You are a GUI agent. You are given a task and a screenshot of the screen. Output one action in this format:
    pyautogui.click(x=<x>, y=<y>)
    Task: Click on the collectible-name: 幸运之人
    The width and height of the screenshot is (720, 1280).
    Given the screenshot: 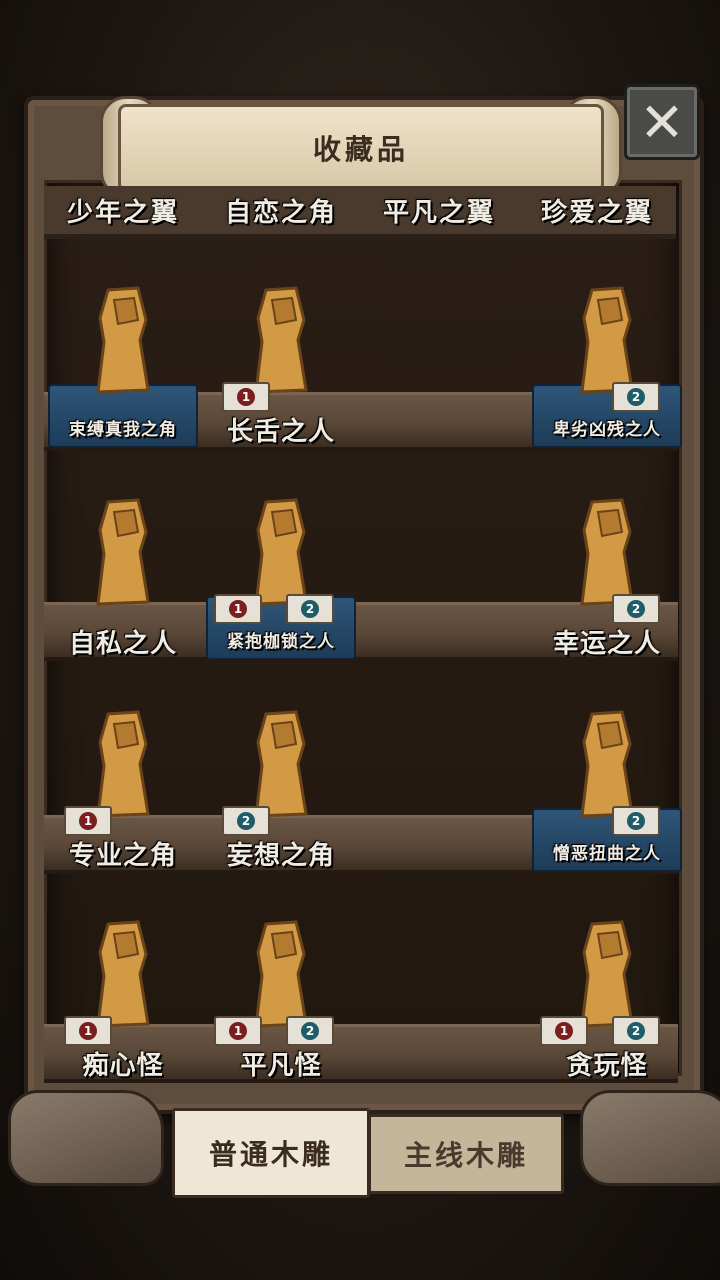 What is the action you would take?
    pyautogui.click(x=606, y=644)
    